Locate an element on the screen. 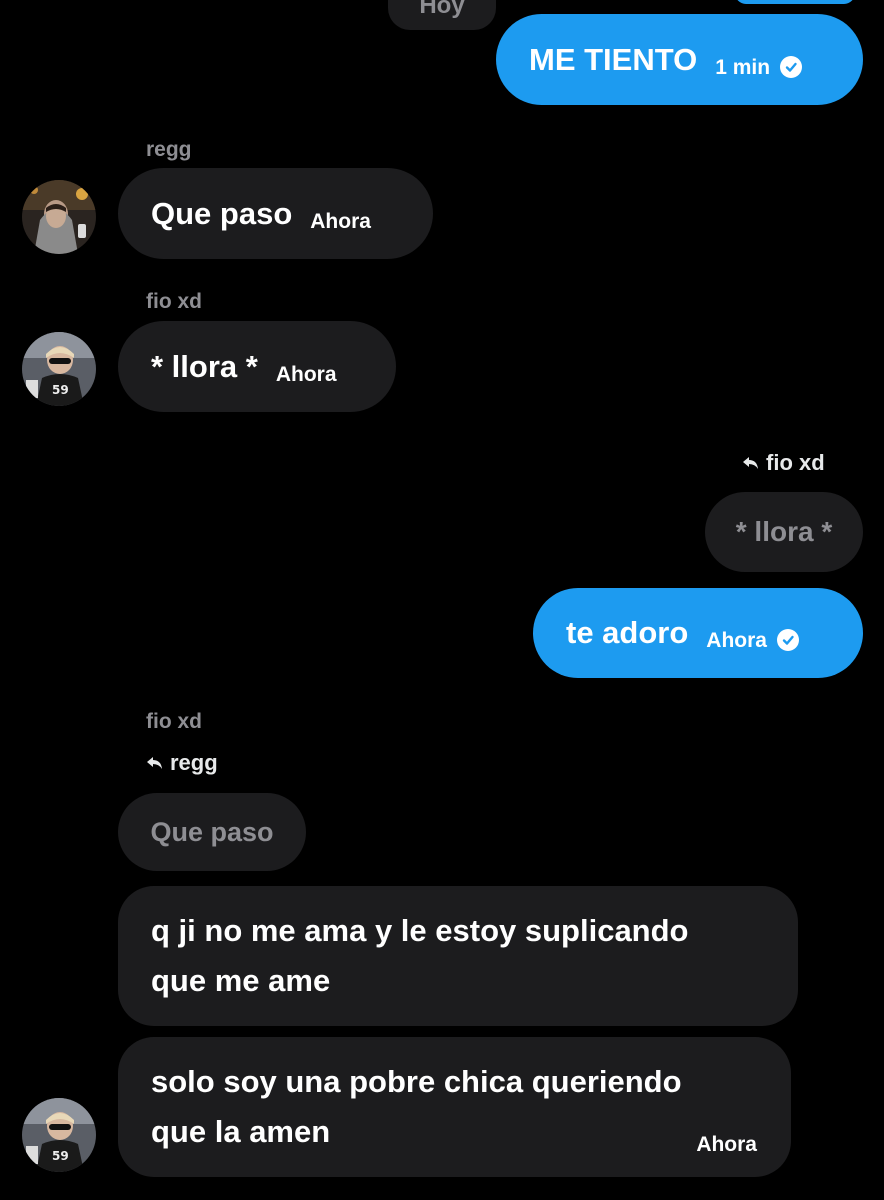  sent-message-bubble: ME TIENTO 1 min is located at coordinates (679, 59).